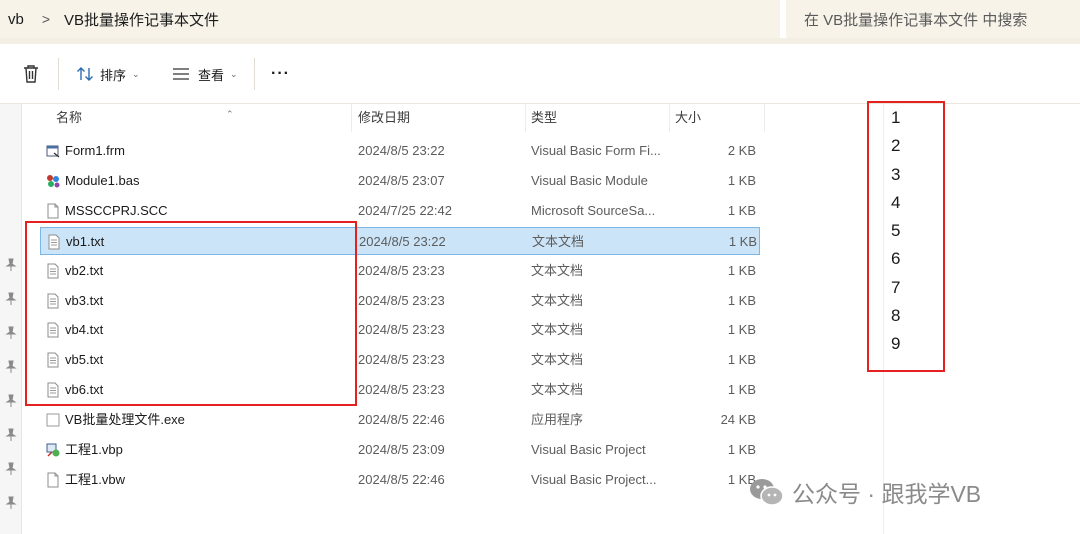 The image size is (1080, 534). Describe the element at coordinates (887, 494) in the screenshot. I see `watermark-text: 公众号 · 跟我学VB` at that location.